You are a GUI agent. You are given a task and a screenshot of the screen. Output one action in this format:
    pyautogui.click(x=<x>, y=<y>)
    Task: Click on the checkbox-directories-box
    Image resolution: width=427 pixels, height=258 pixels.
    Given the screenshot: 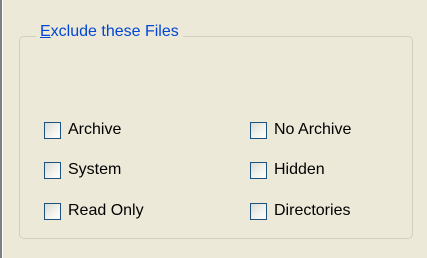 What is the action you would take?
    pyautogui.click(x=258, y=211)
    